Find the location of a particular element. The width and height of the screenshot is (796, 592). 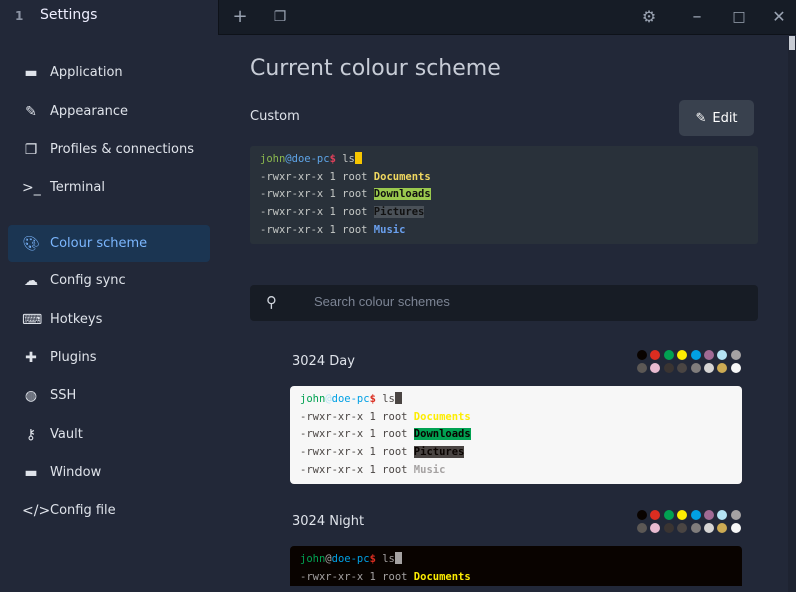

puzzle-icon: ✚ is located at coordinates (31, 357).